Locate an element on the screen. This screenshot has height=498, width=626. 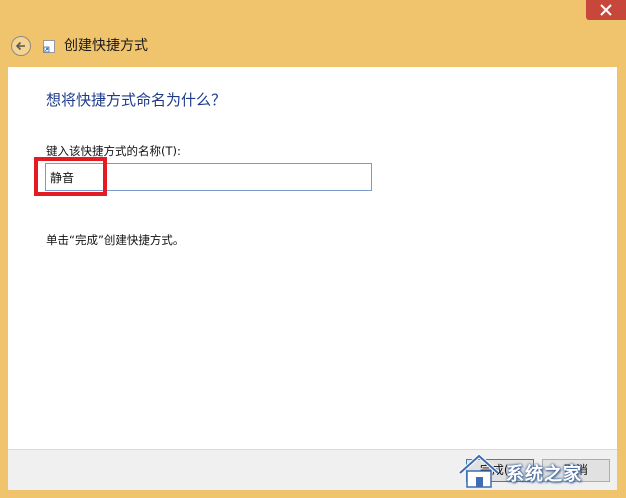
back-button is located at coordinates (21, 46).